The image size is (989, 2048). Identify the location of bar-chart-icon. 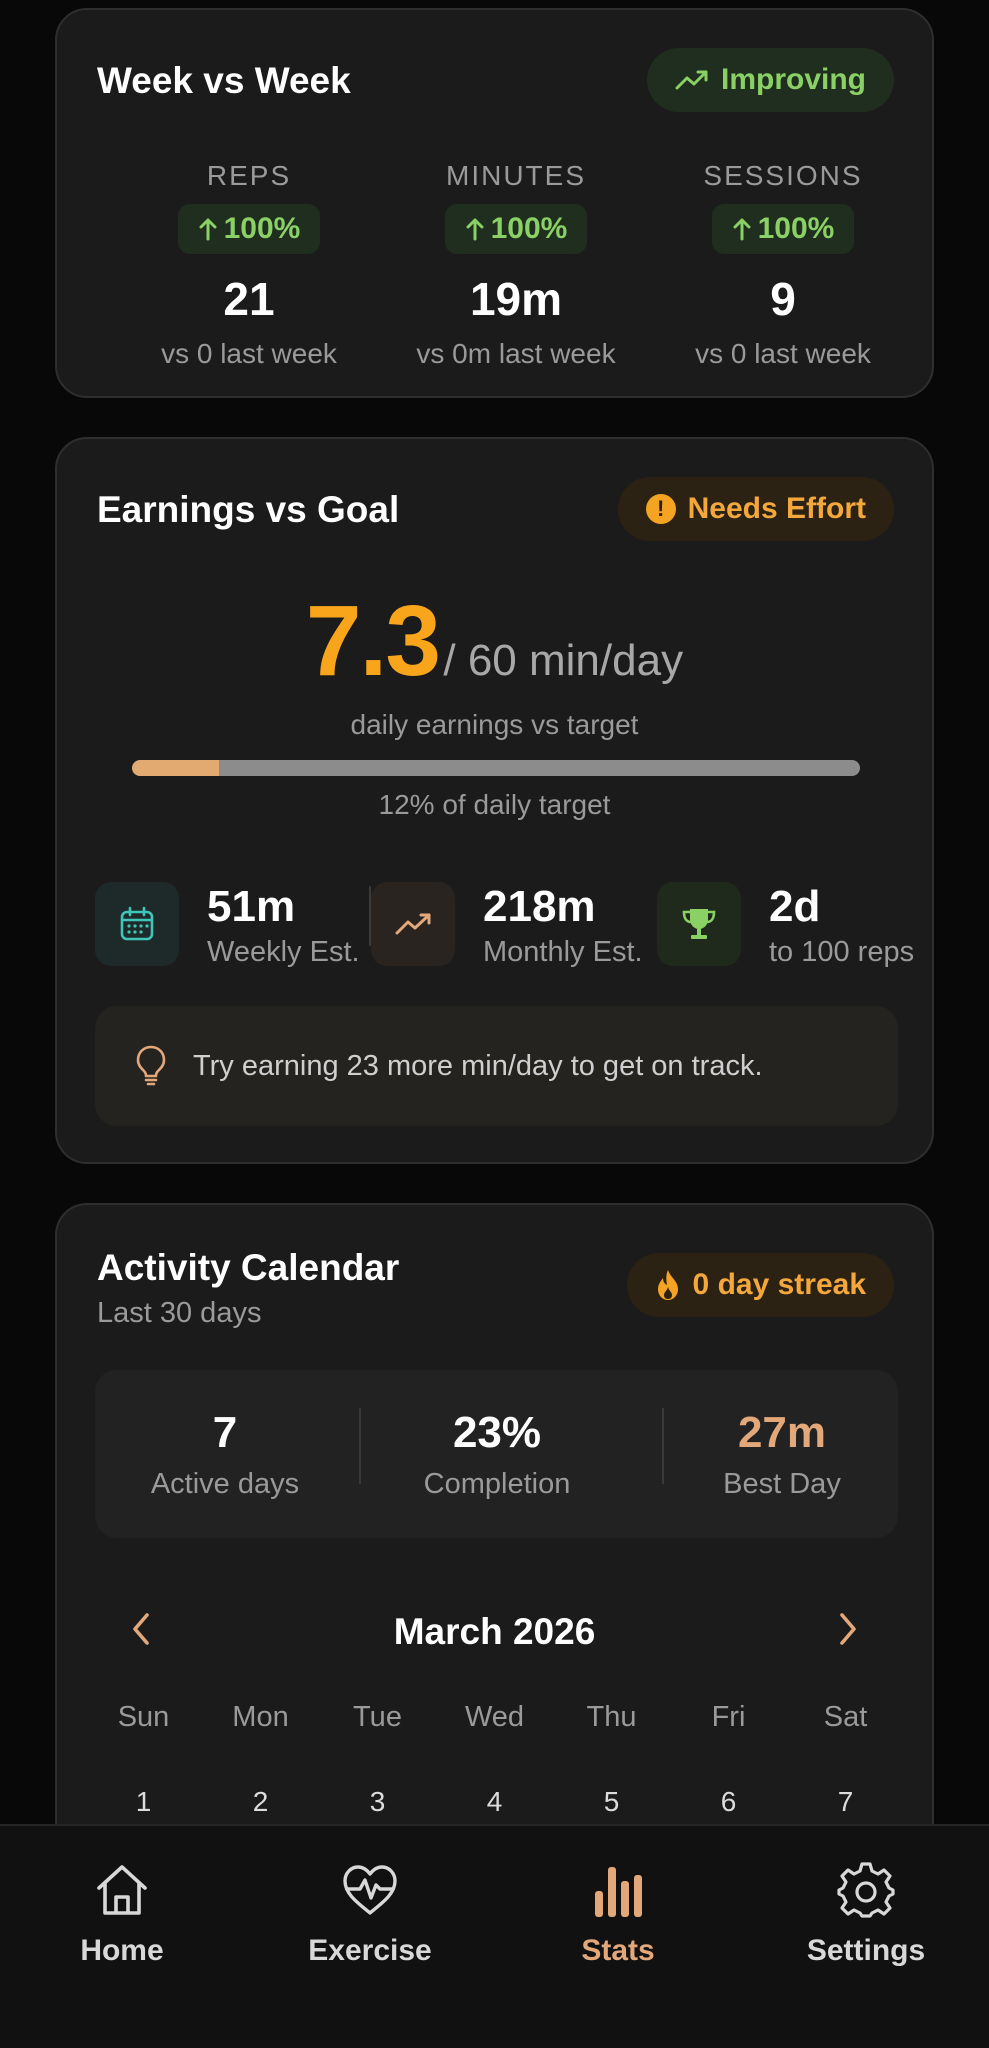
(618, 1890).